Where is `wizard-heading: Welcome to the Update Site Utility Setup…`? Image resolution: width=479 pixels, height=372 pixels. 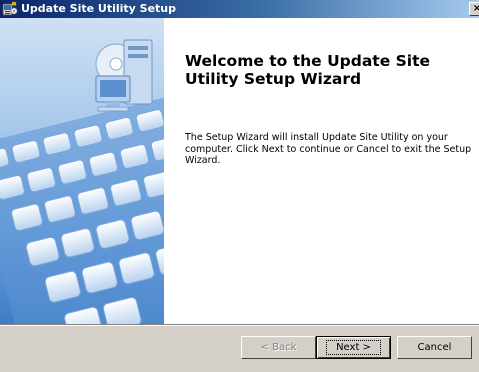
wizard-heading: Welcome to the Update Site Utility Setup… is located at coordinates (308, 70).